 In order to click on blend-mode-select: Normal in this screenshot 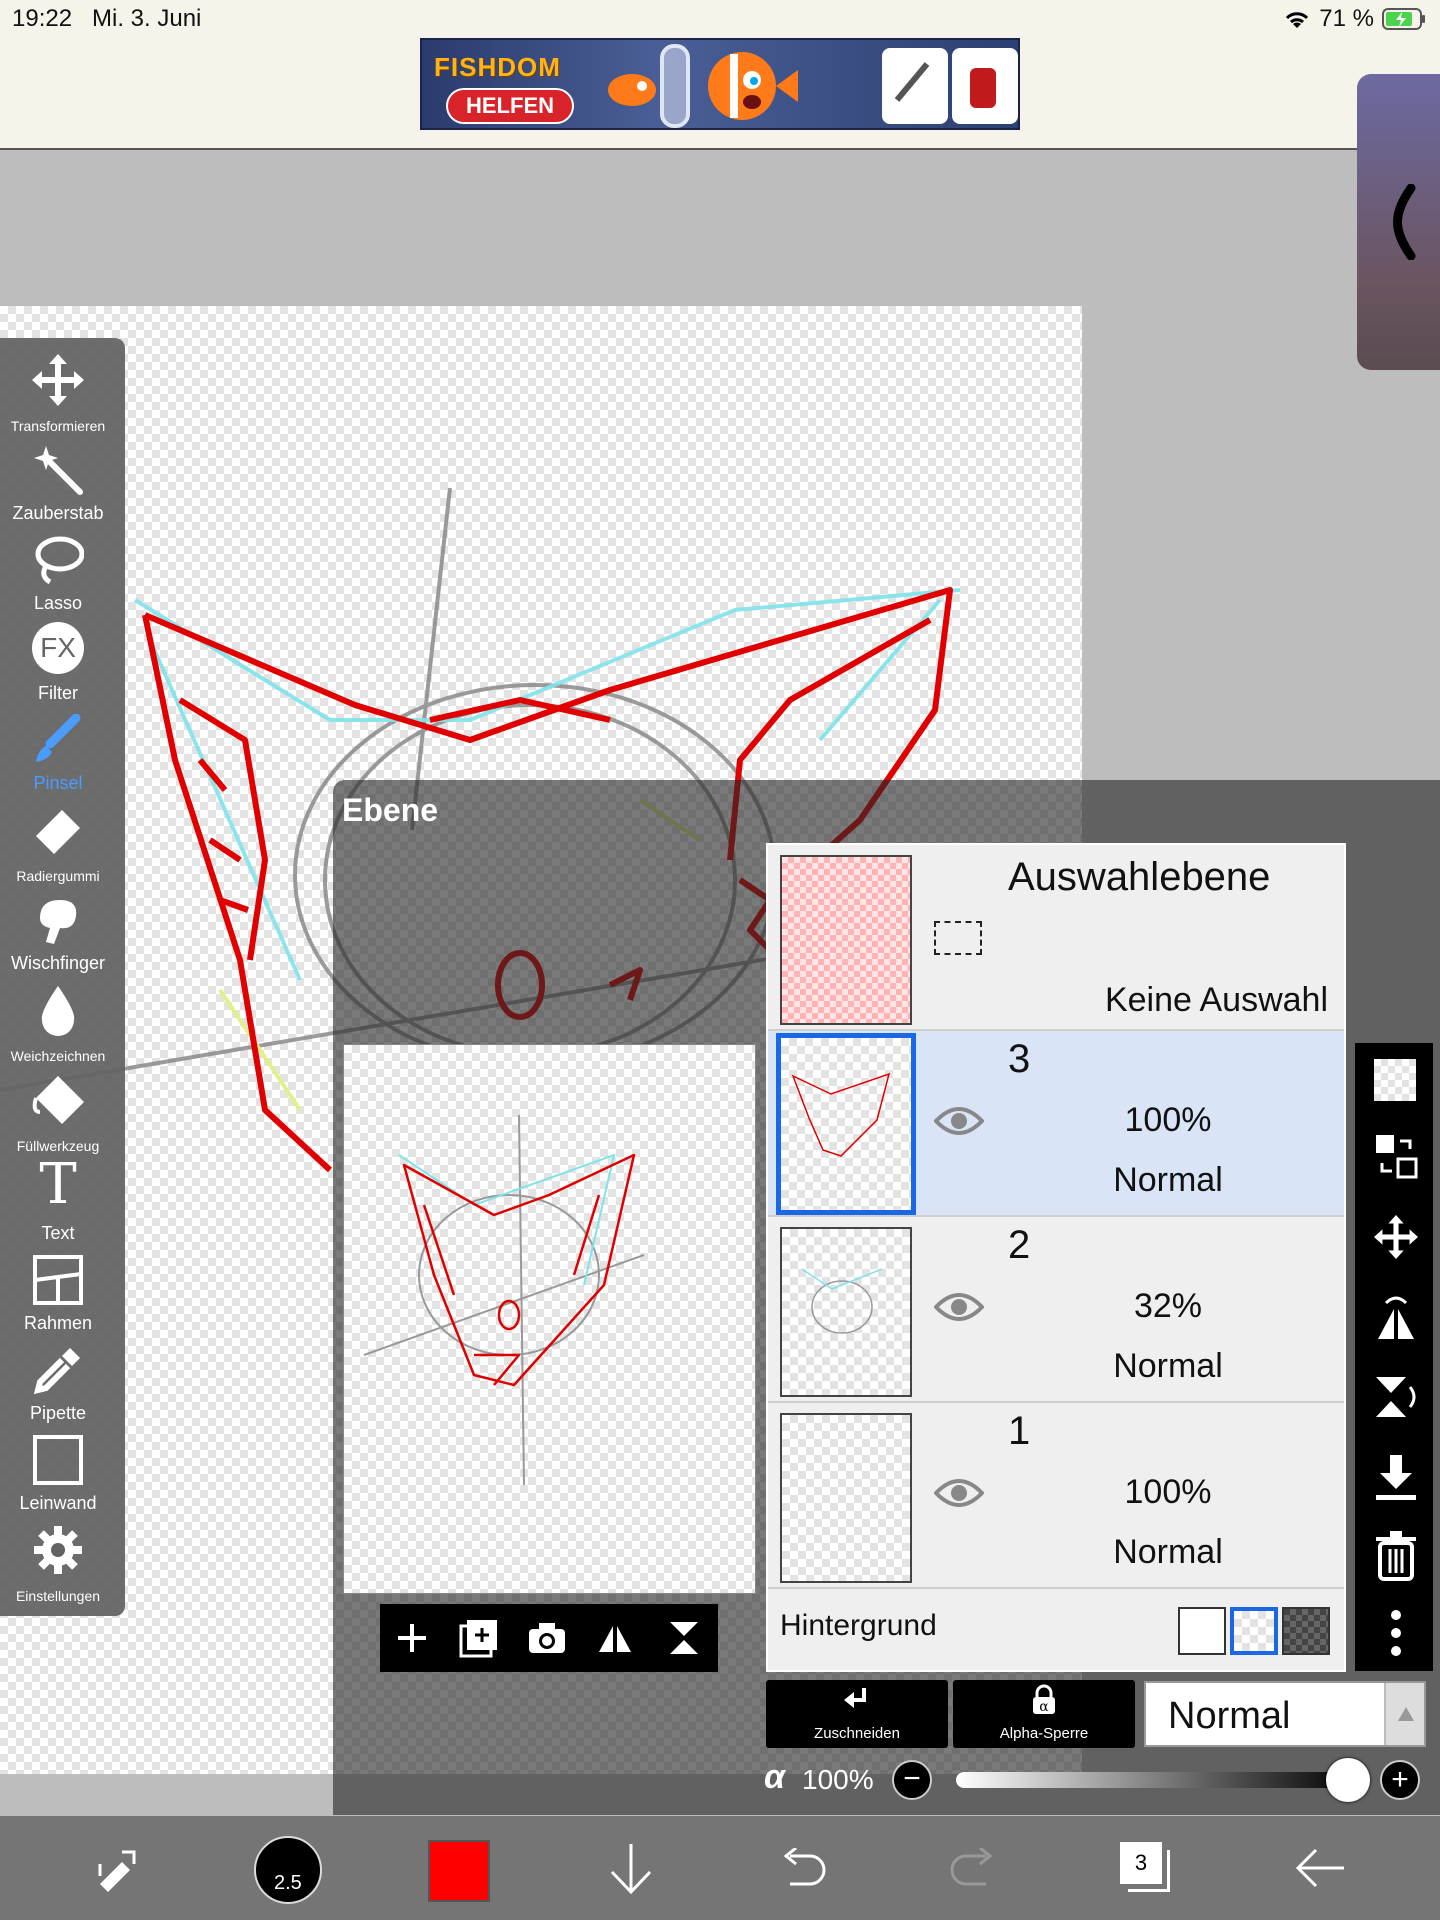, I will do `click(1285, 1714)`.